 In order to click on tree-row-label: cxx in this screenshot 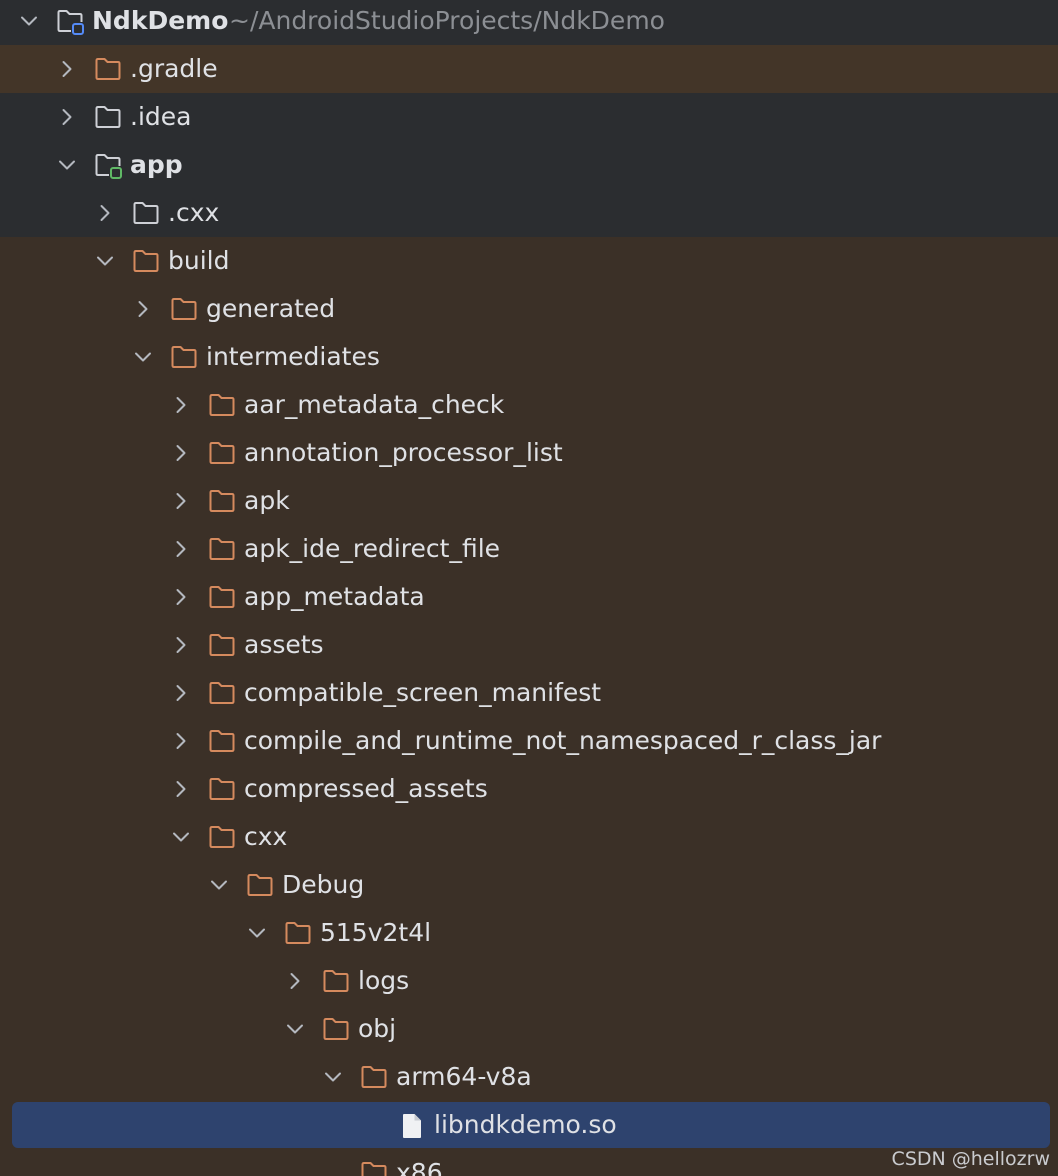, I will do `click(266, 836)`.